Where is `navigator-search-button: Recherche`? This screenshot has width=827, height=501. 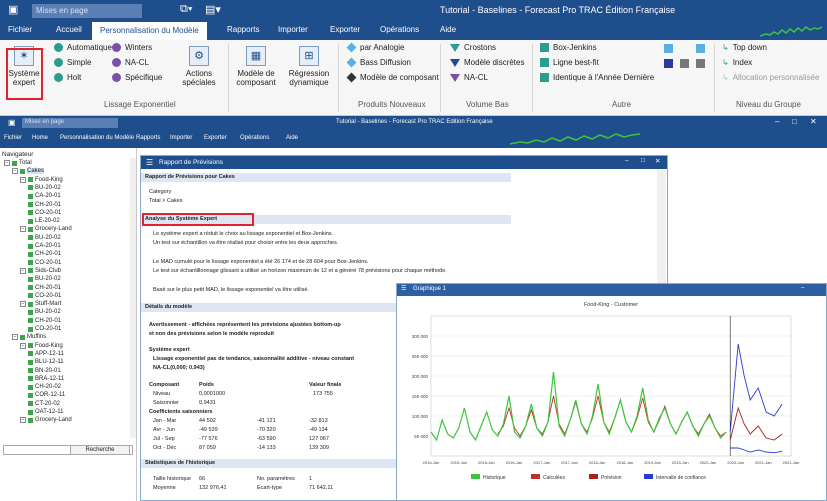 navigator-search-button: Recherche is located at coordinates (100, 450).